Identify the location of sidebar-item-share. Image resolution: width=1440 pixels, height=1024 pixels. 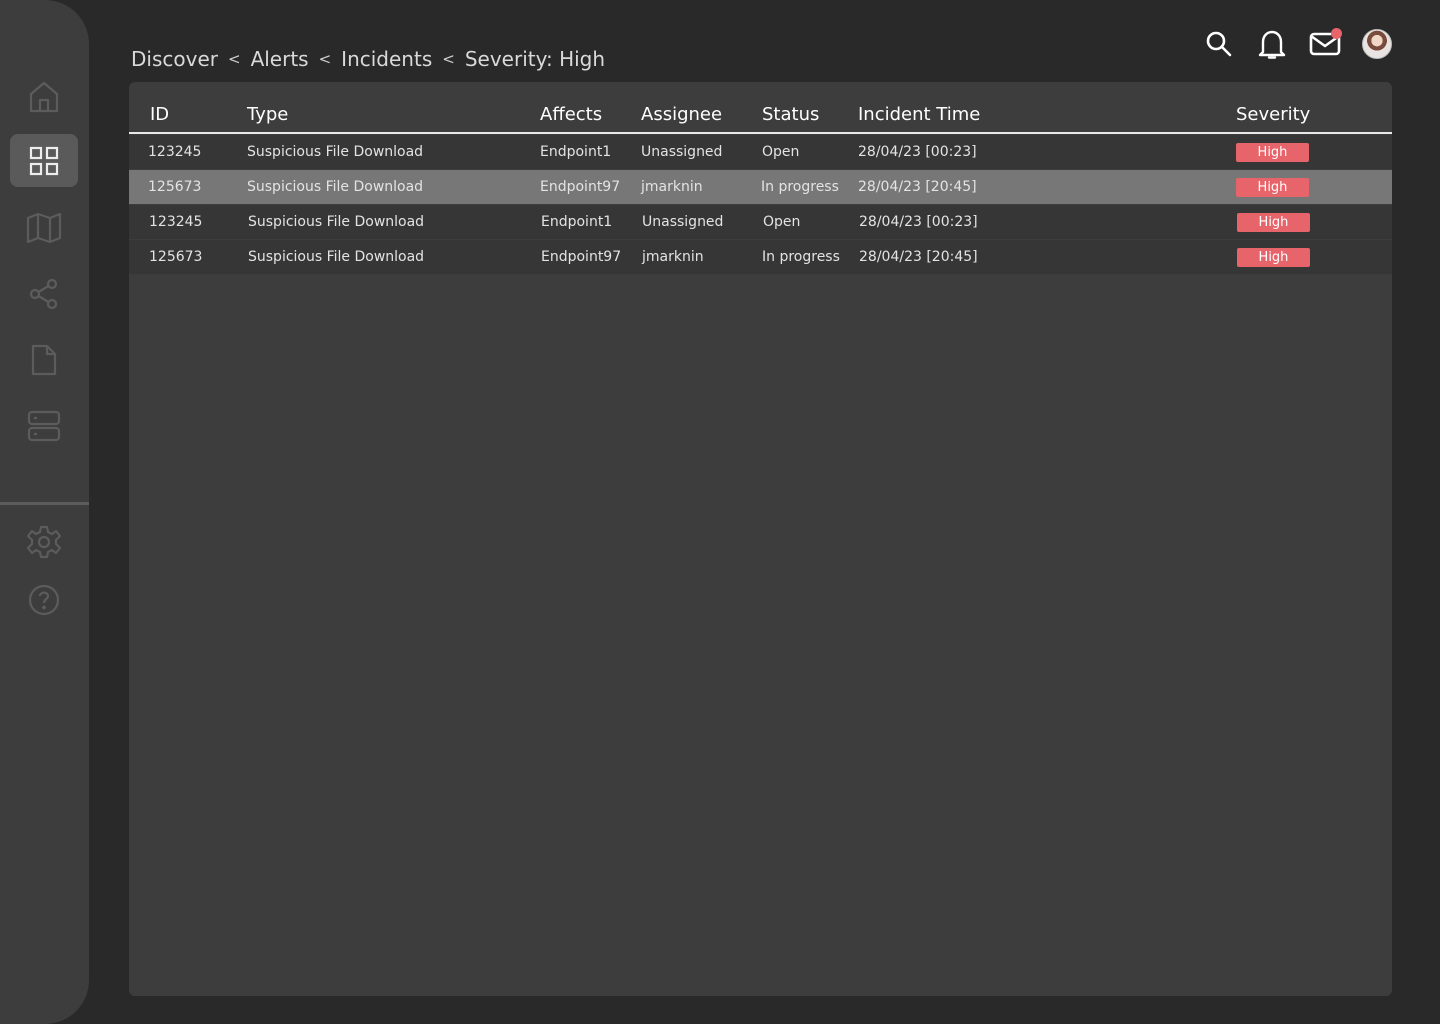
(44, 293).